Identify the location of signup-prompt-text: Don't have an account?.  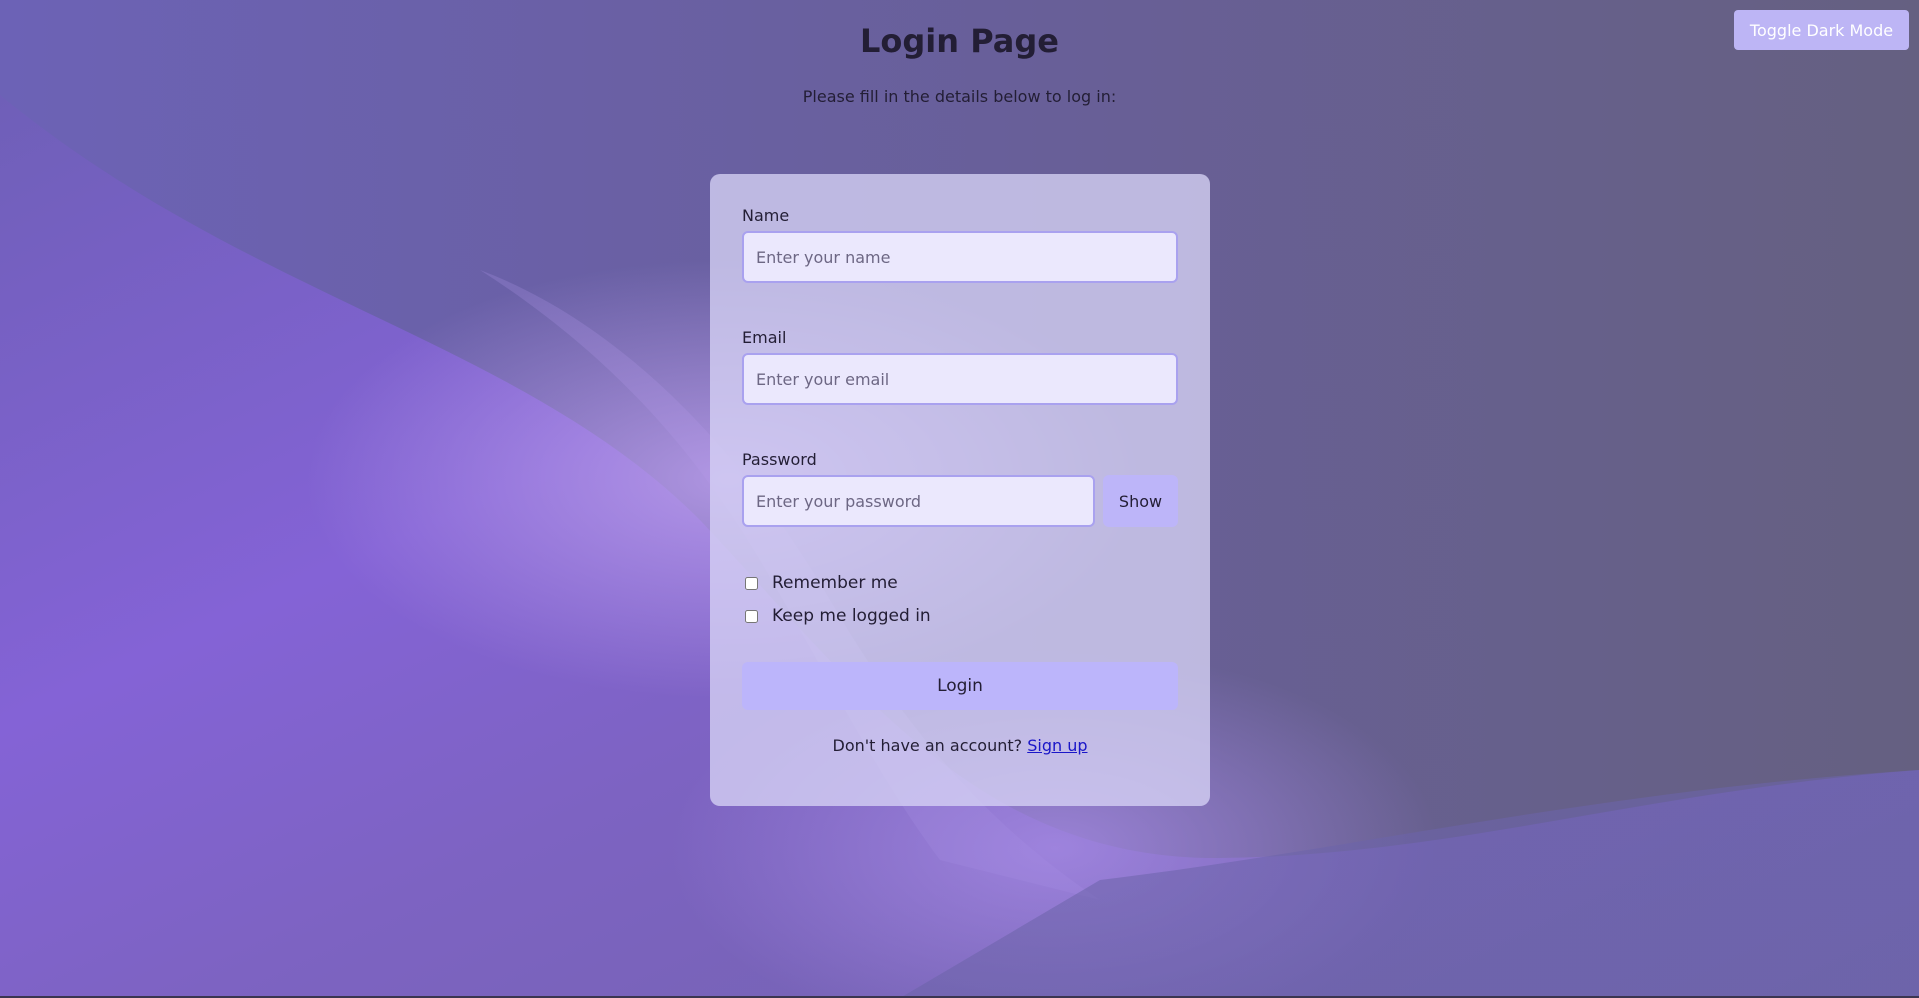
(927, 745).